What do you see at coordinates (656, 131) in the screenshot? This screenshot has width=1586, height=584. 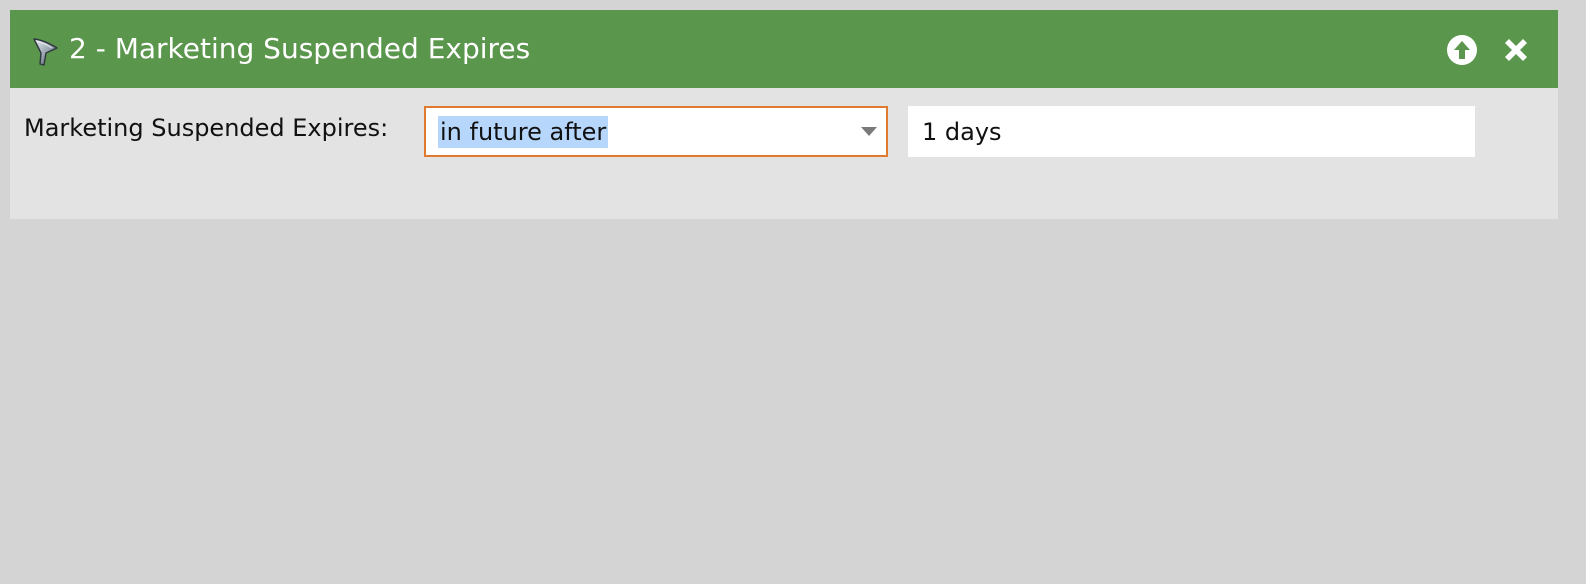 I see `operator-select: in future after` at bounding box center [656, 131].